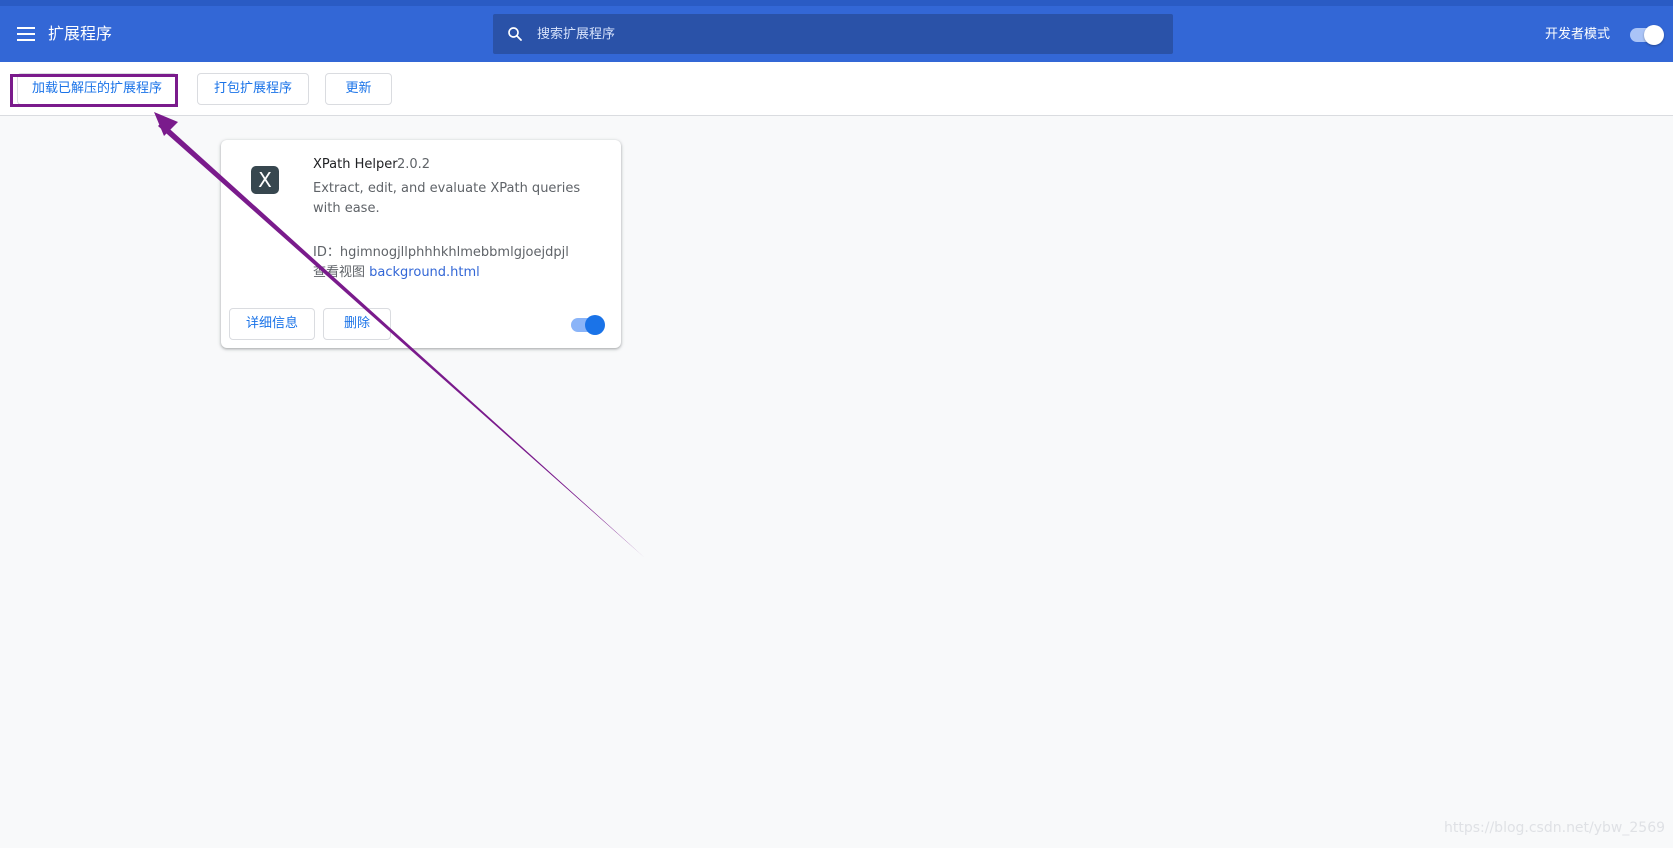  Describe the element at coordinates (424, 272) in the screenshot. I see `background-page-link: background.html` at that location.